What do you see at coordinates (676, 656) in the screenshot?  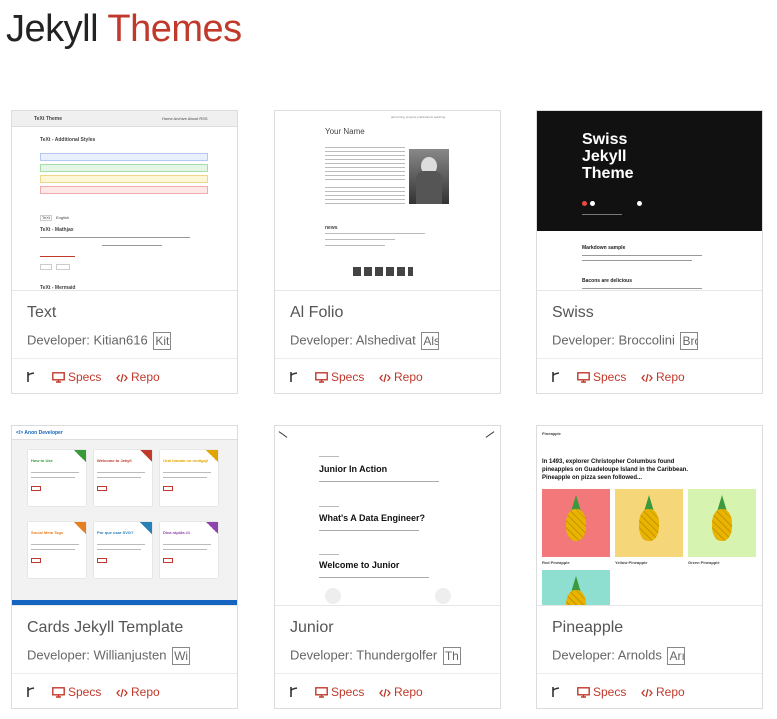 I see `developer-avatar: Arı` at bounding box center [676, 656].